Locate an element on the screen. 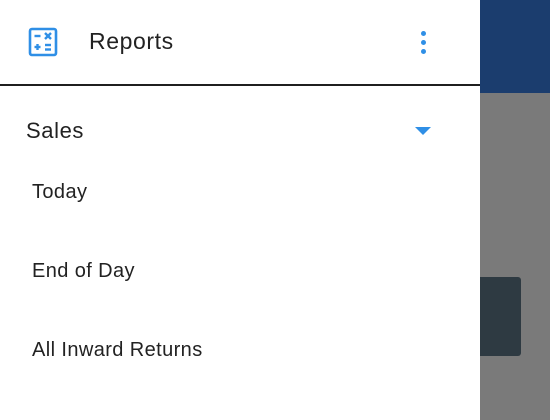 The height and width of the screenshot is (420, 550). menu-item-end-of-day: End of Day is located at coordinates (240, 271).